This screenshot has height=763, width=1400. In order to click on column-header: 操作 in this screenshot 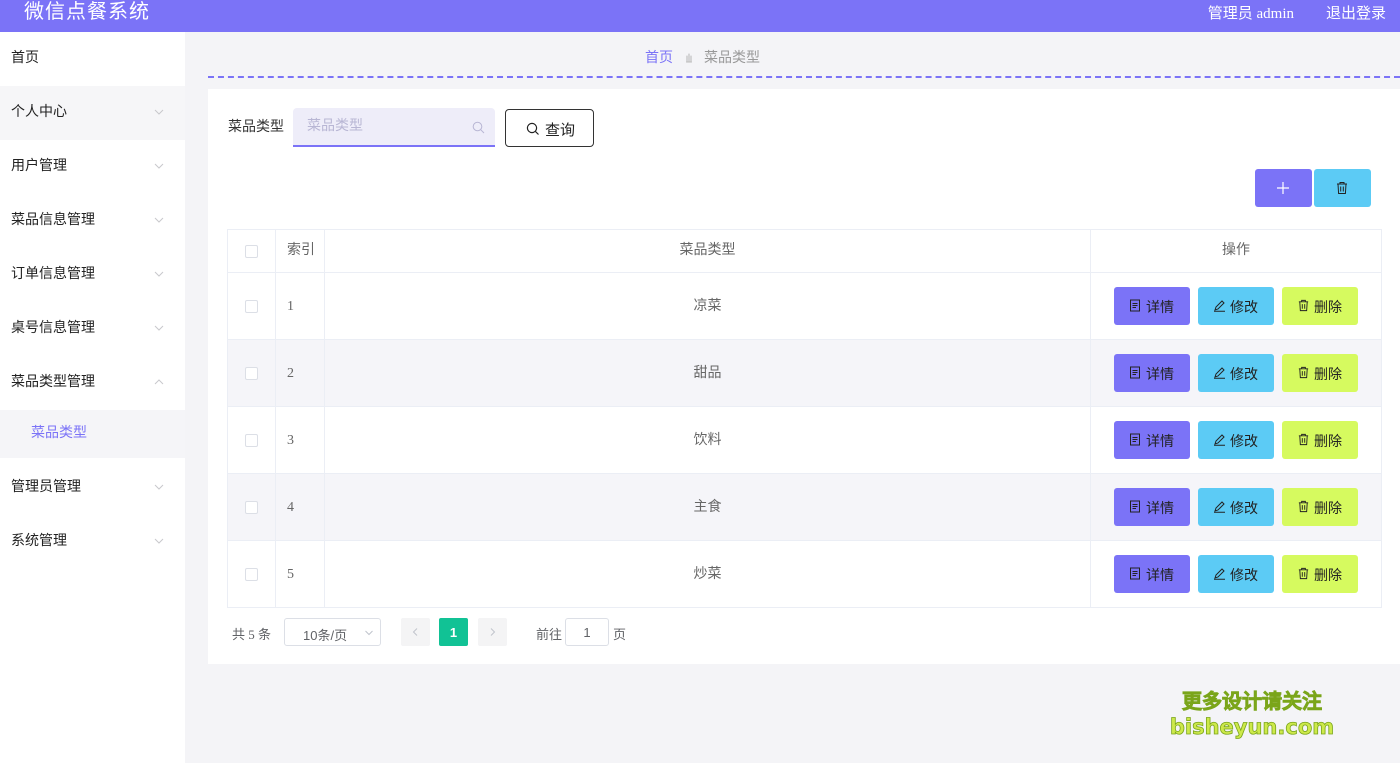, I will do `click(1236, 250)`.